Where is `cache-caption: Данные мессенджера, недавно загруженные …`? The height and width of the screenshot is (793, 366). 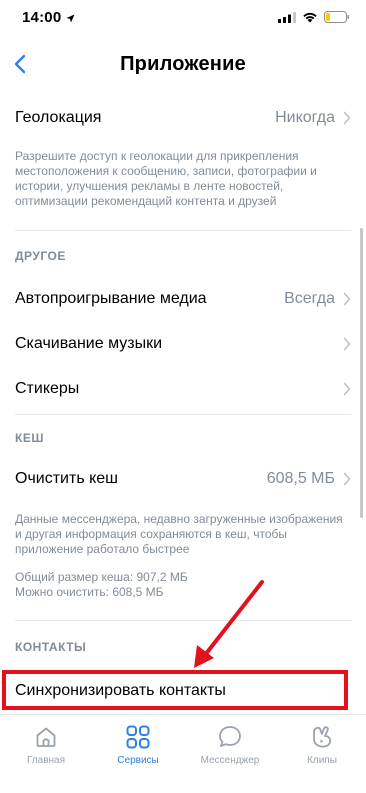
cache-caption: Данные мессенджера, недавно загруженные … is located at coordinates (179, 534).